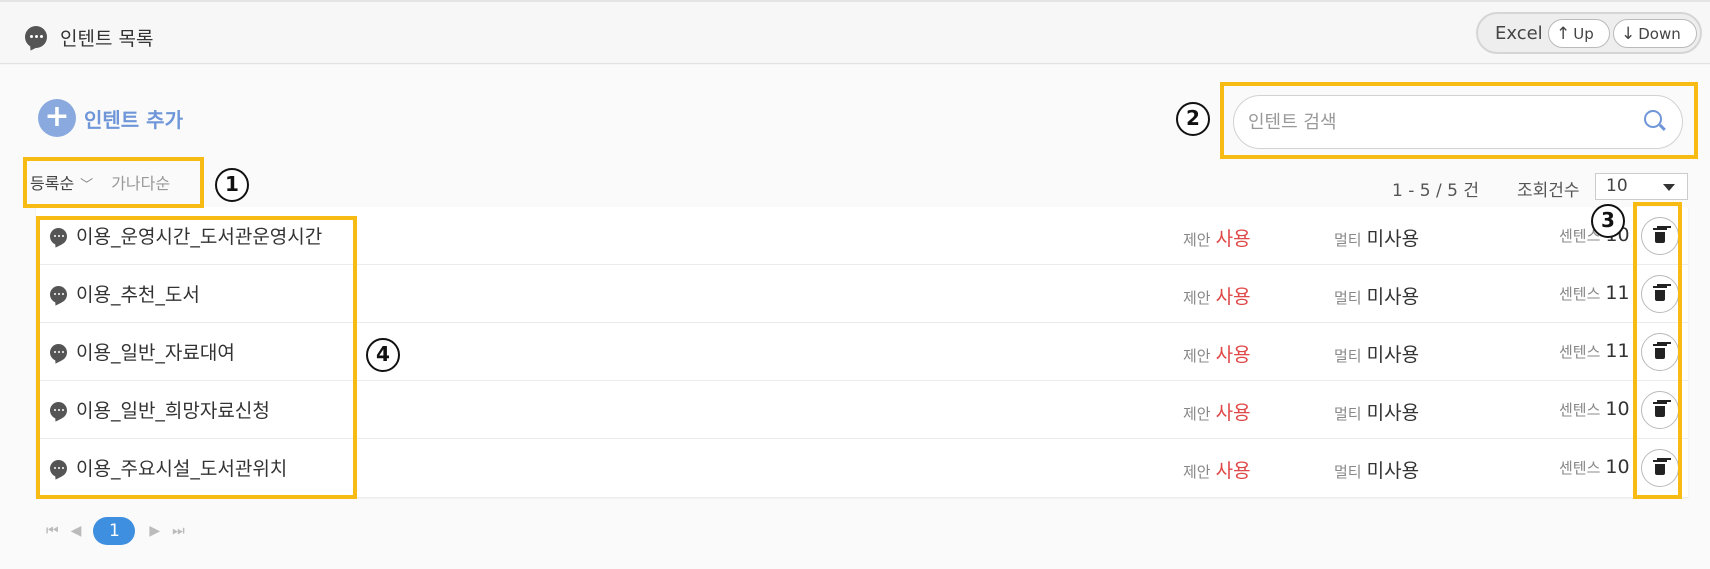 This screenshot has width=1710, height=569. What do you see at coordinates (1563, 33) in the screenshot?
I see `arrow-up-icon: ↑` at bounding box center [1563, 33].